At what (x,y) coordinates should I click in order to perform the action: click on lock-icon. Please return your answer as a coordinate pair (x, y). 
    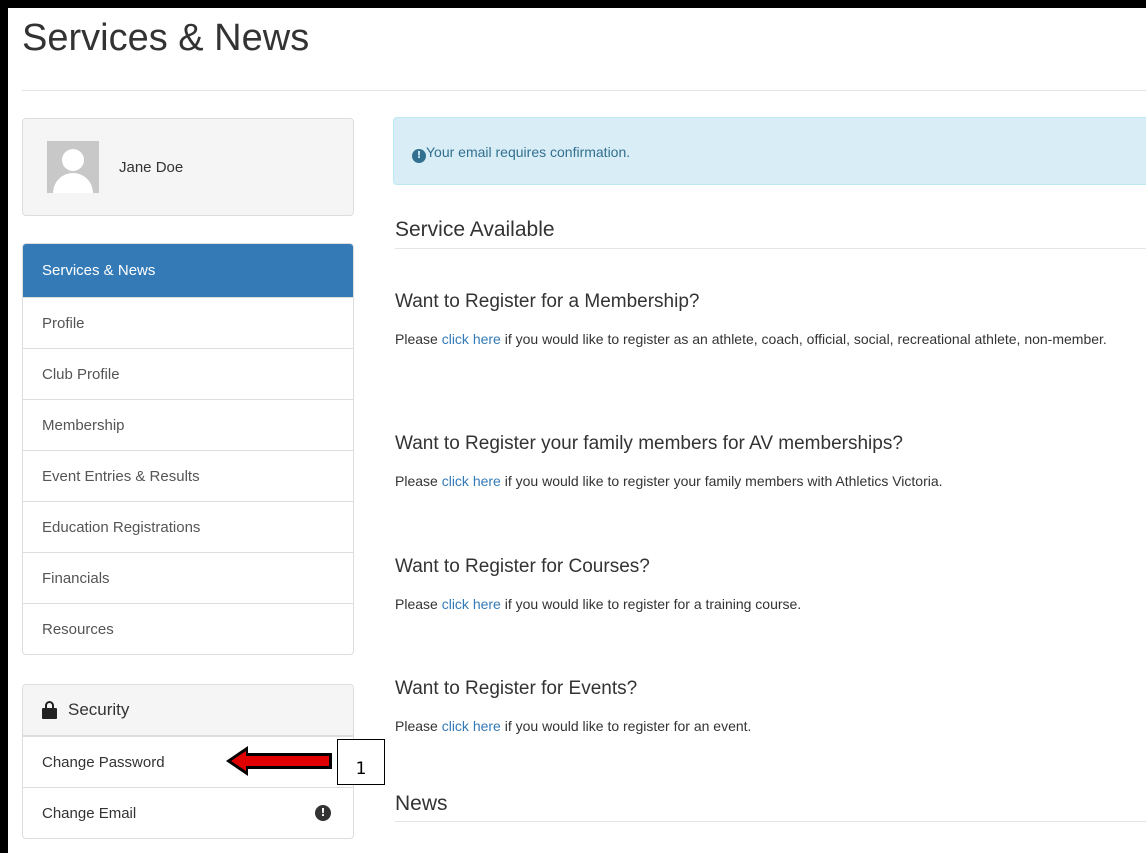
    Looking at the image, I should click on (50, 710).